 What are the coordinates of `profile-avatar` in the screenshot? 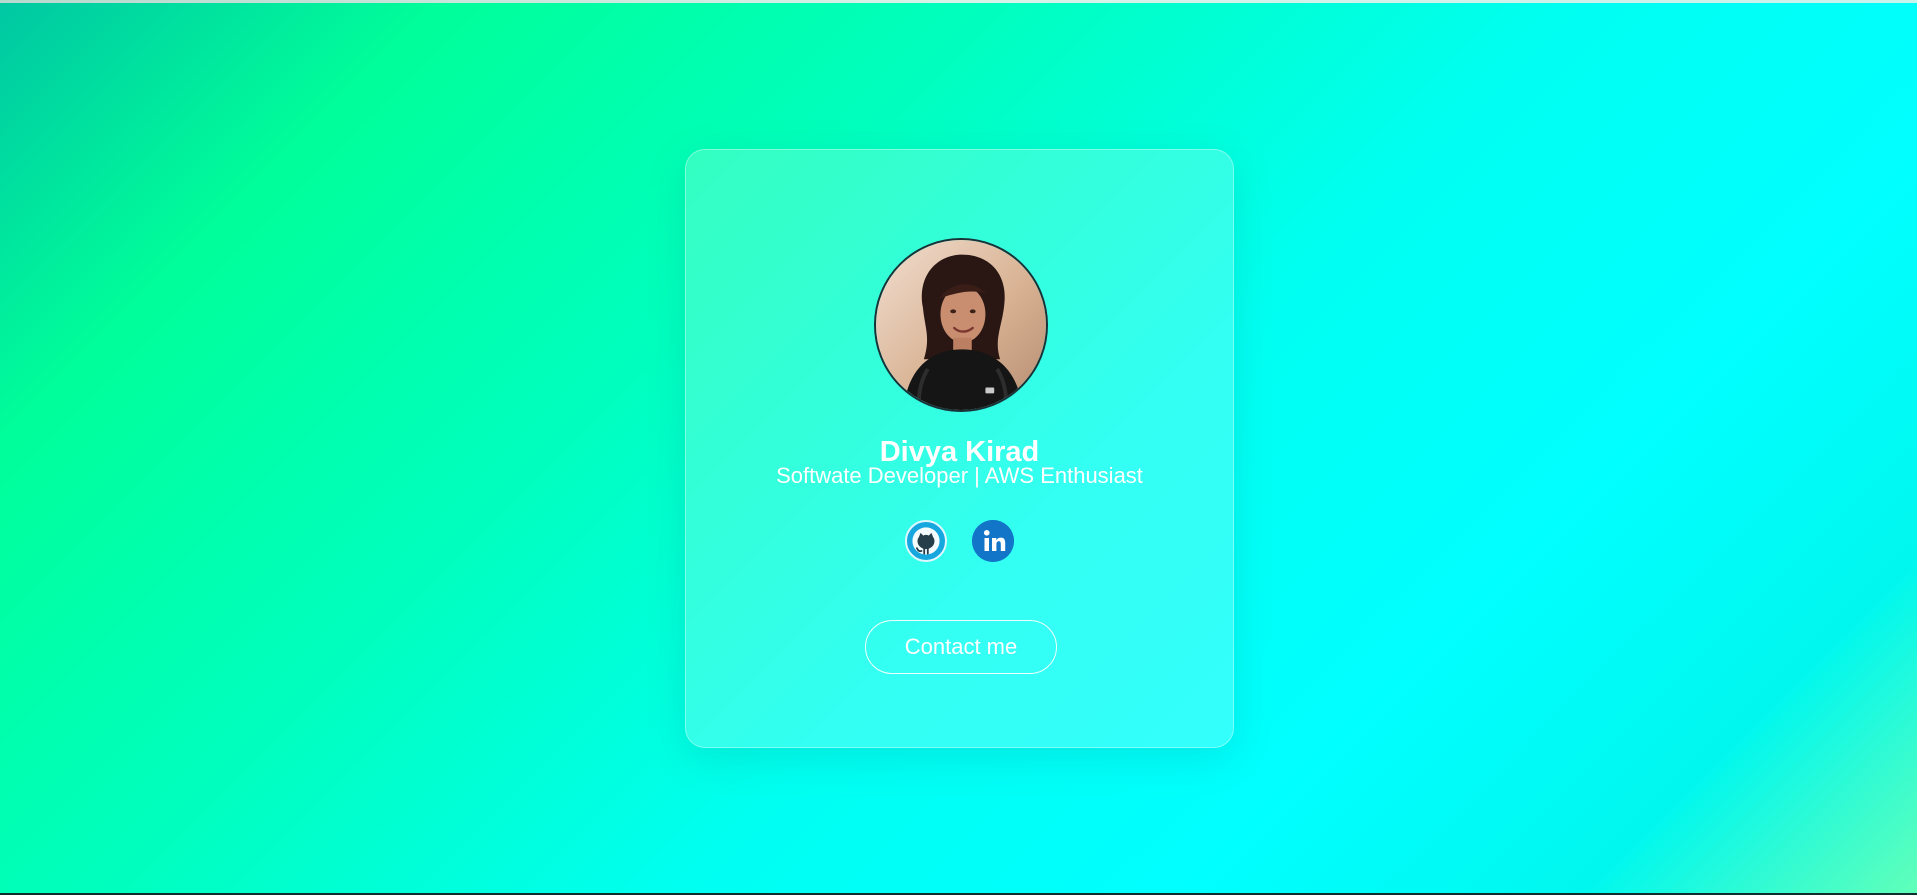 It's located at (961, 325).